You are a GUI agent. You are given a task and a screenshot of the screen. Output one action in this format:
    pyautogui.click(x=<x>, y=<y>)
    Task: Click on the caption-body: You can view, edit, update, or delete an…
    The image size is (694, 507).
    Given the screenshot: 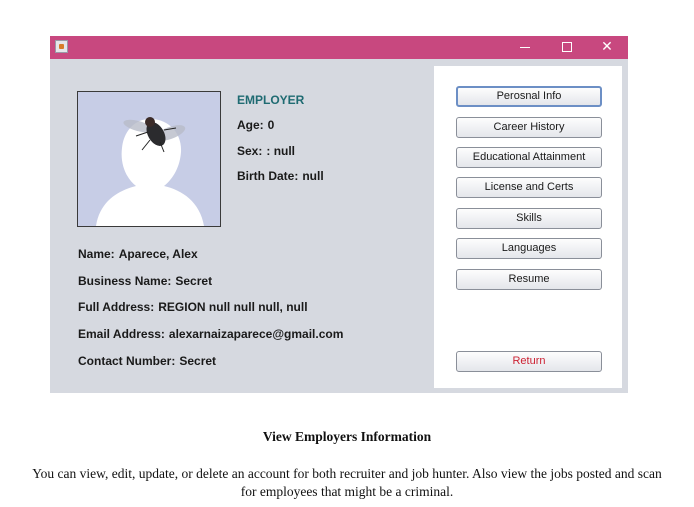 What is the action you would take?
    pyautogui.click(x=347, y=482)
    